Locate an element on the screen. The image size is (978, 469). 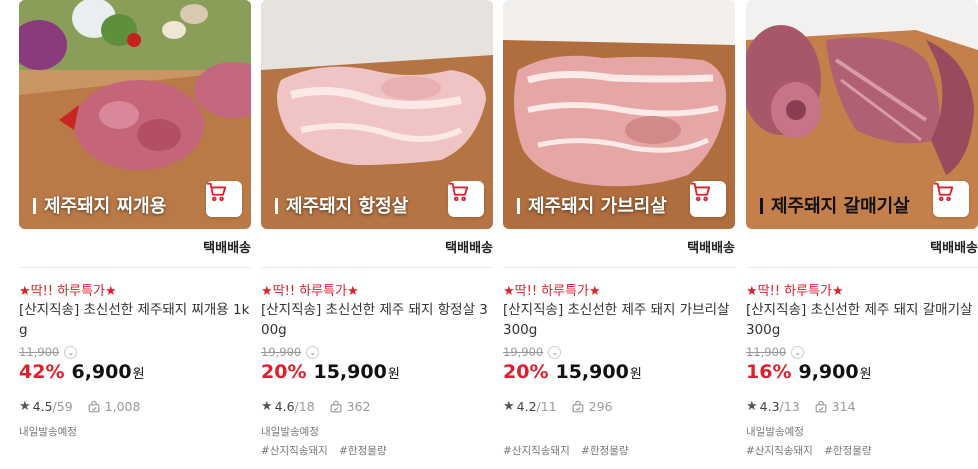
review-count: 59 is located at coordinates (64, 406).